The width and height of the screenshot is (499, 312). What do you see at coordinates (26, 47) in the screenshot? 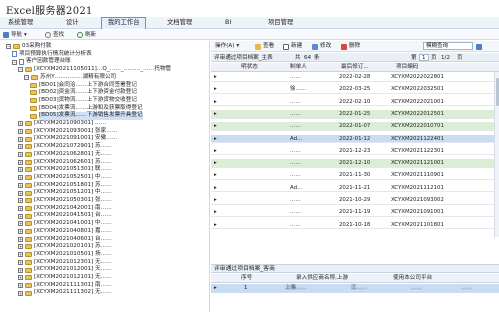
I see `tree-item: − 03采购付款` at bounding box center [26, 47].